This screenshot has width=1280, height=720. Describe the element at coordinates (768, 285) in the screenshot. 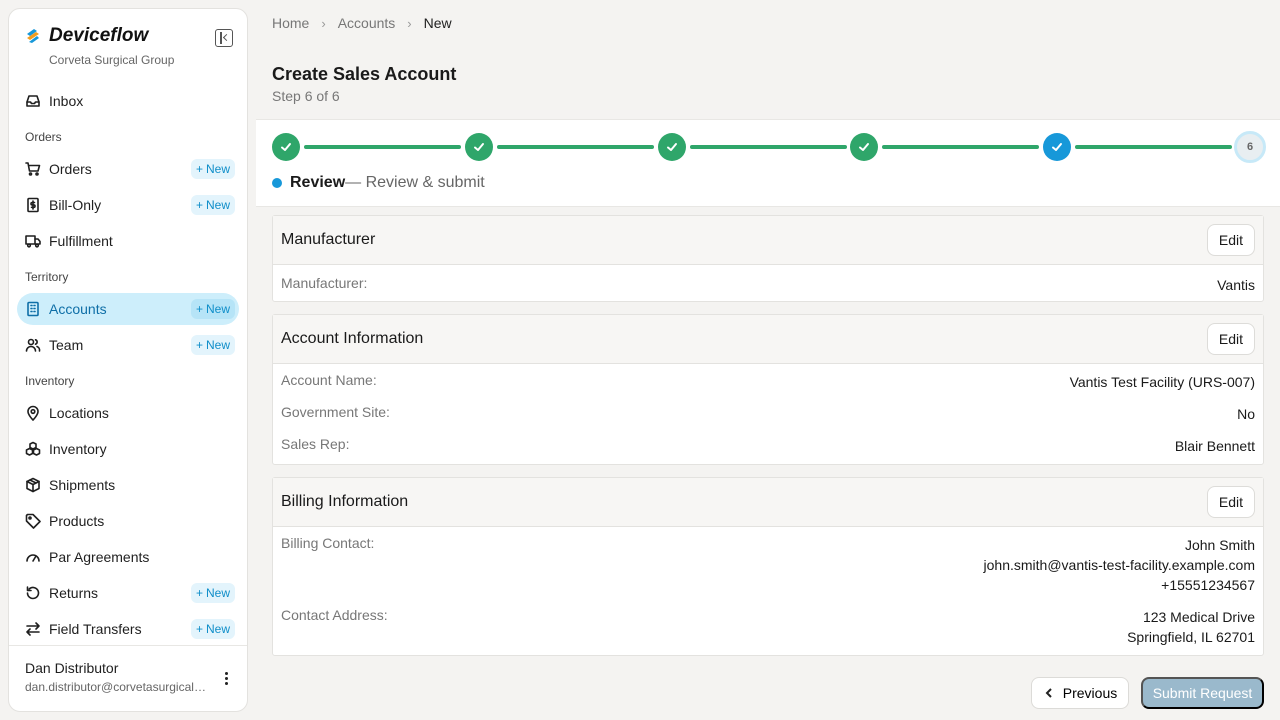

I see `detail-row: Manufacturer: Vantis` at that location.